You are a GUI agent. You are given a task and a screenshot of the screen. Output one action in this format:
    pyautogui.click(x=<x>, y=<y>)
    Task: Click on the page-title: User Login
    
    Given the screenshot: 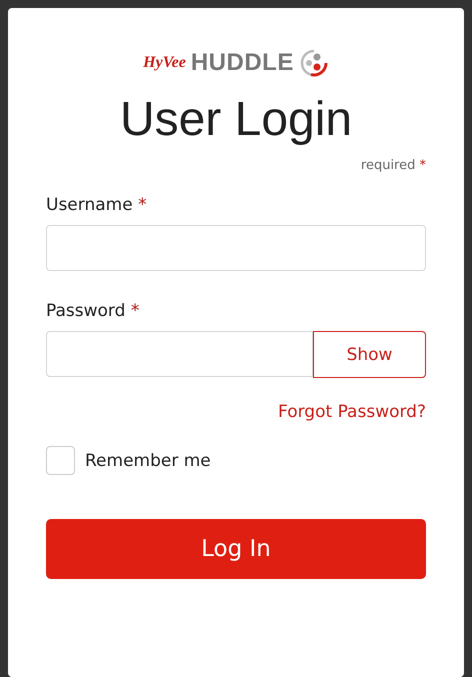 What is the action you would take?
    pyautogui.click(x=236, y=120)
    